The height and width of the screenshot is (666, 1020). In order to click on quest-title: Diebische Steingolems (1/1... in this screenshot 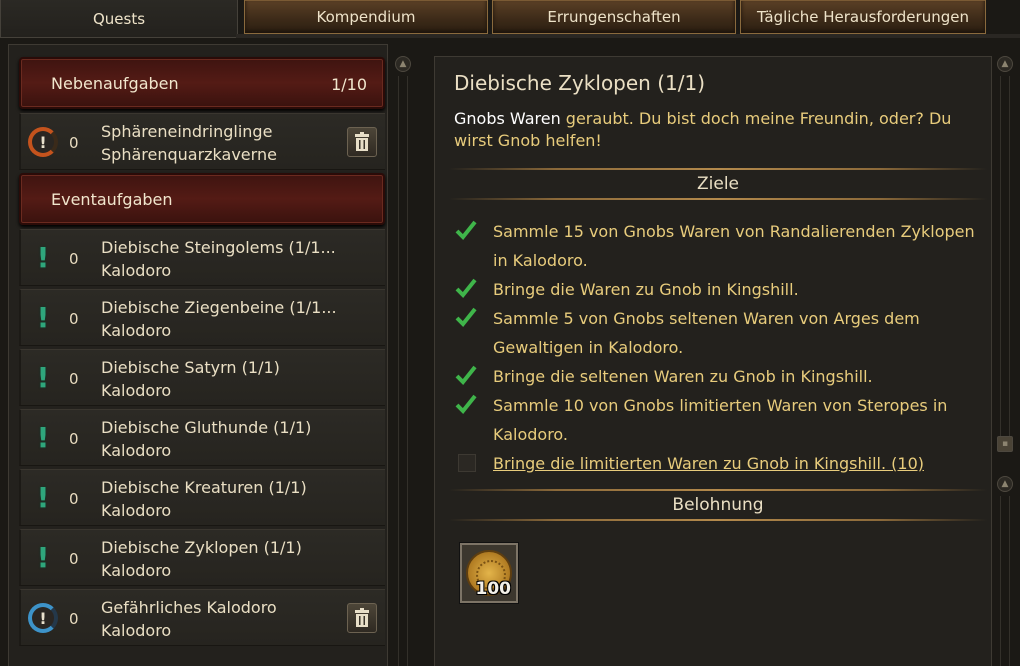, I will do `click(218, 247)`.